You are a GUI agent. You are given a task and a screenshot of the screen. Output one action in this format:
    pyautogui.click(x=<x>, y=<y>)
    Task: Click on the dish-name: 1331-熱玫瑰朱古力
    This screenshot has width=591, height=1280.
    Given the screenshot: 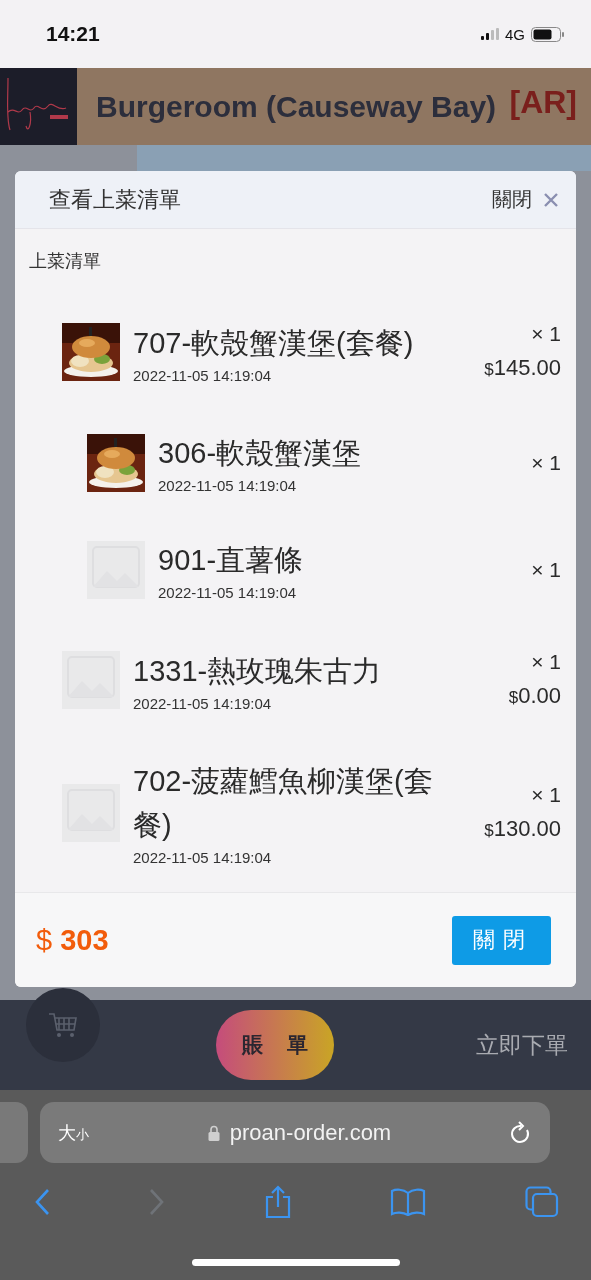 What is the action you would take?
    pyautogui.click(x=258, y=671)
    